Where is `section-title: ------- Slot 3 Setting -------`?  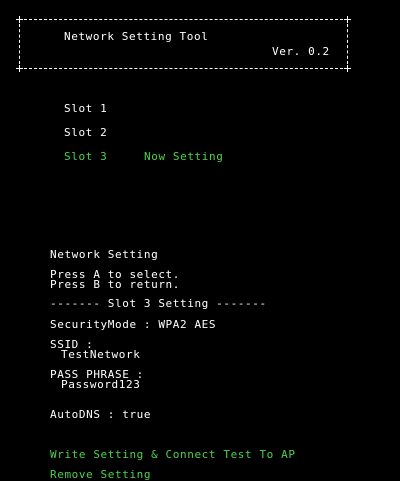 section-title: ------- Slot 3 Setting ------- is located at coordinates (158, 303).